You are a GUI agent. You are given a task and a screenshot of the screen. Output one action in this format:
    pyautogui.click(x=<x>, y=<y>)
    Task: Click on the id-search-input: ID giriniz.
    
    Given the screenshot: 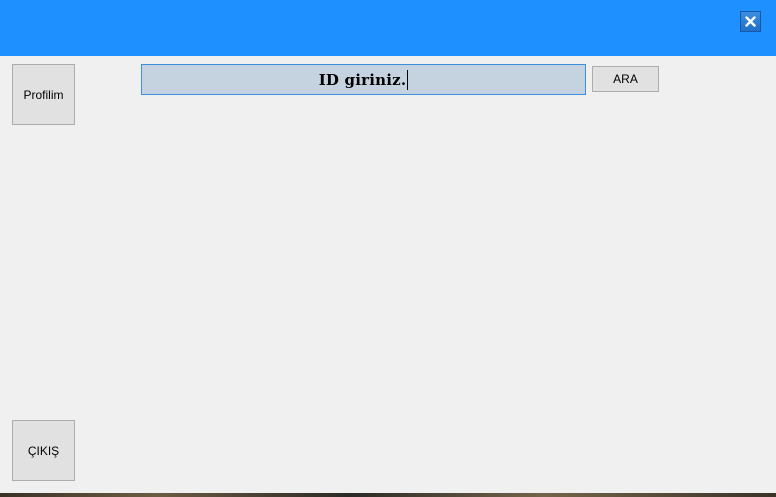 What is the action you would take?
    pyautogui.click(x=363, y=79)
    